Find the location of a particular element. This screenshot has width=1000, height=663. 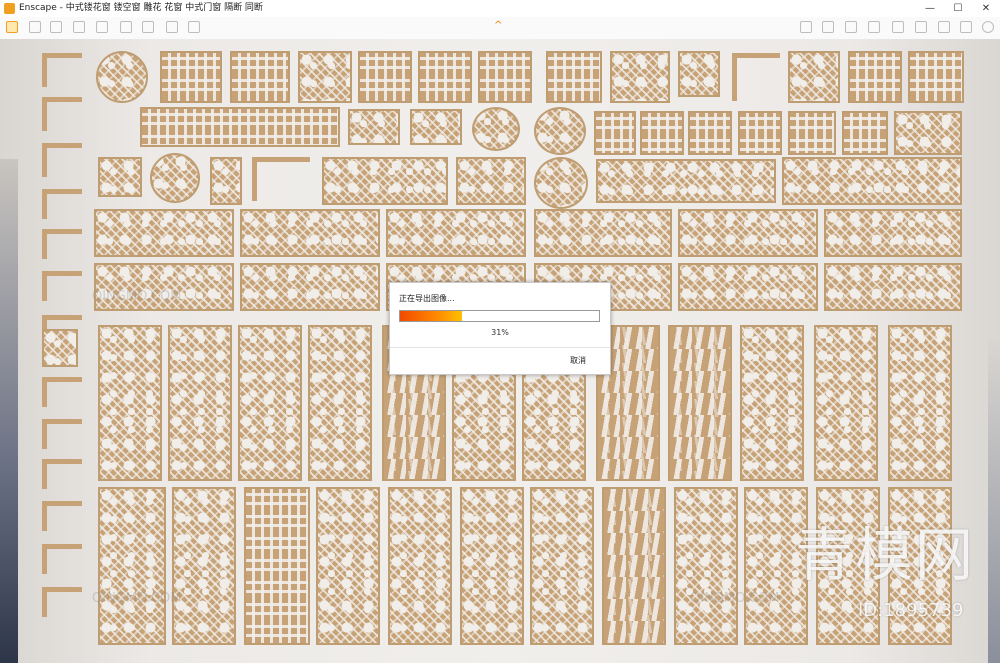

export-icon is located at coordinates (194, 27).